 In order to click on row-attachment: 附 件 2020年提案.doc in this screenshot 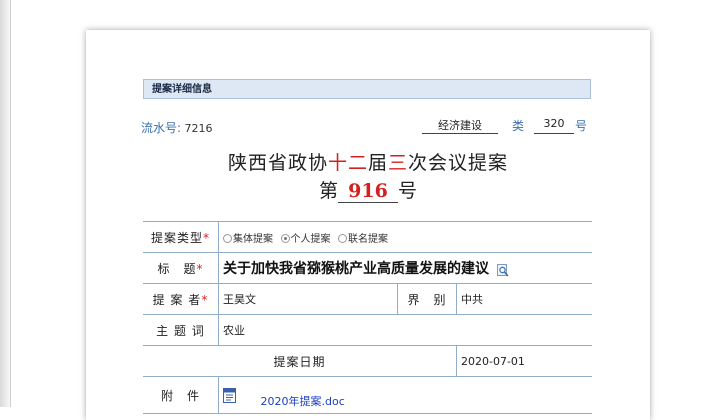, I will do `click(367, 395)`.